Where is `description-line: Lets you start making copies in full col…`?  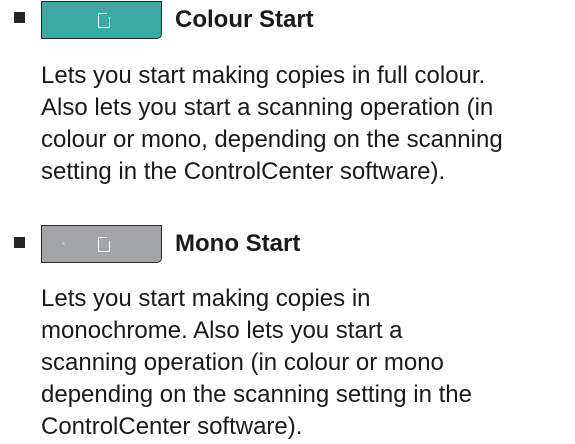
description-line: Lets you start making copies in full col… is located at coordinates (263, 75).